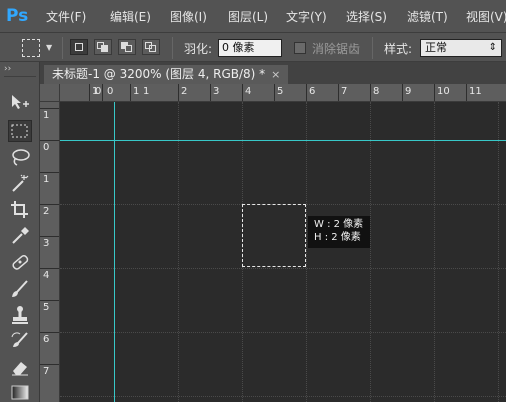  What do you see at coordinates (20, 103) in the screenshot?
I see `move-tool-icon` at bounding box center [20, 103].